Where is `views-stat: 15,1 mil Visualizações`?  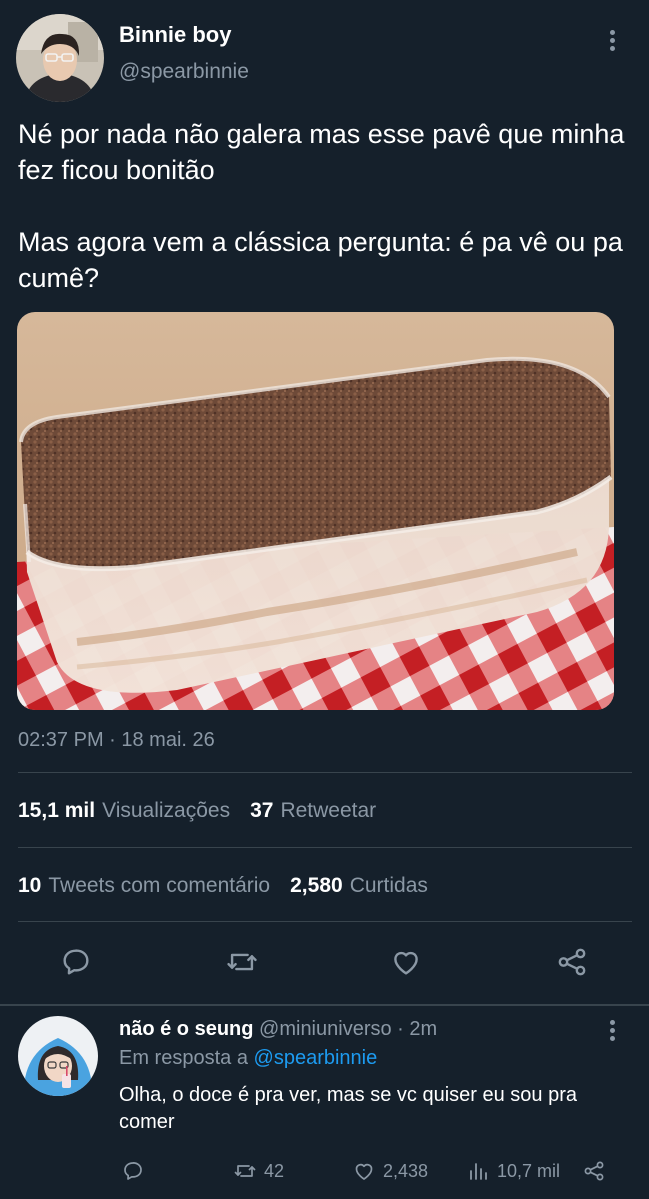 views-stat: 15,1 mil Visualizações is located at coordinates (124, 811).